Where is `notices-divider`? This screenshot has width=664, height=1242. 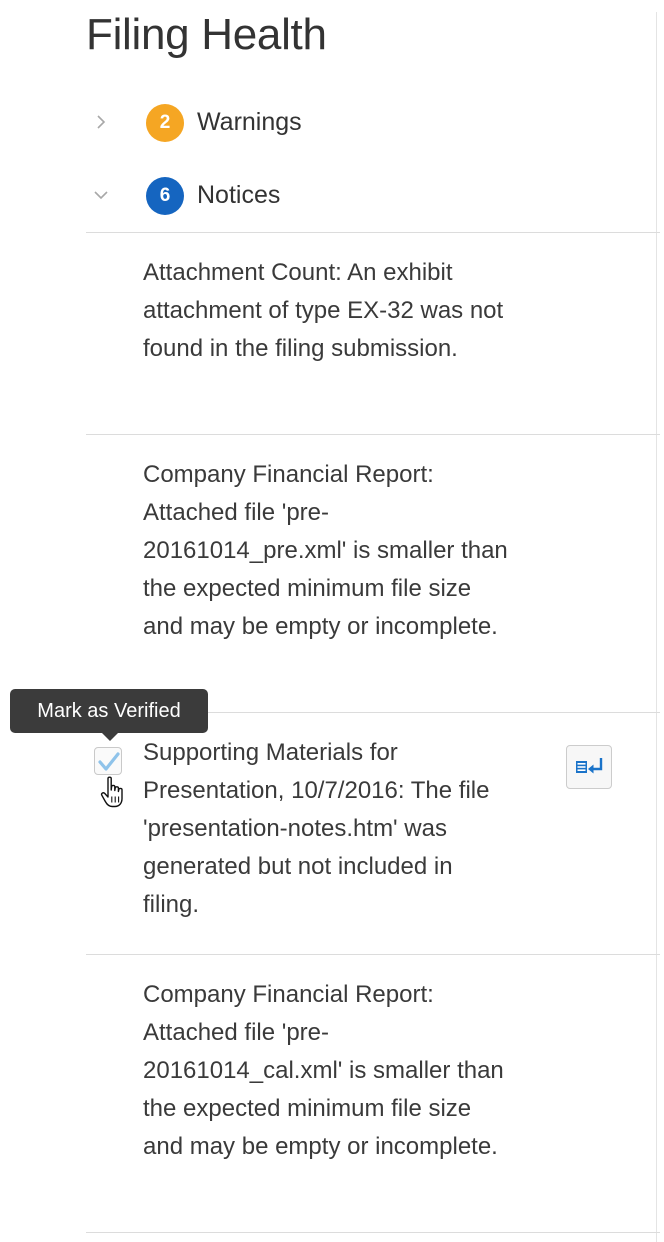 notices-divider is located at coordinates (373, 232).